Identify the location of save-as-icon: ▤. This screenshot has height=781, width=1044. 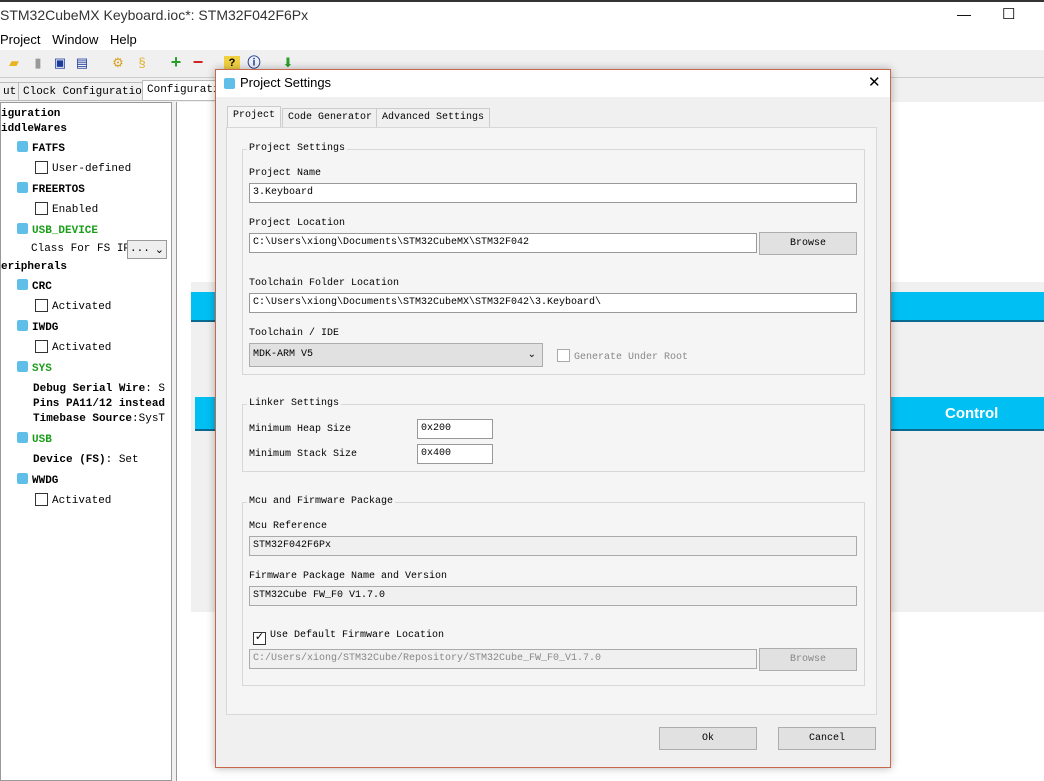
(82, 64).